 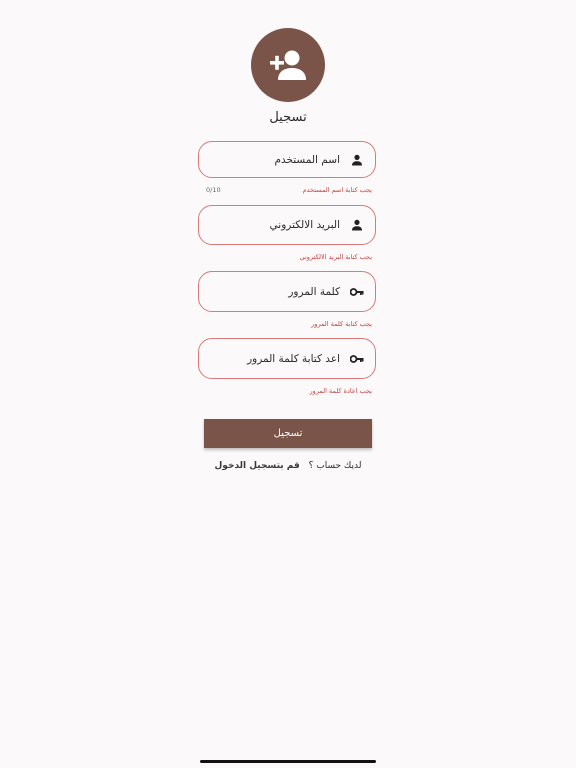 I want to click on login-prompt: لديك حساب ؟, so click(x=335, y=466).